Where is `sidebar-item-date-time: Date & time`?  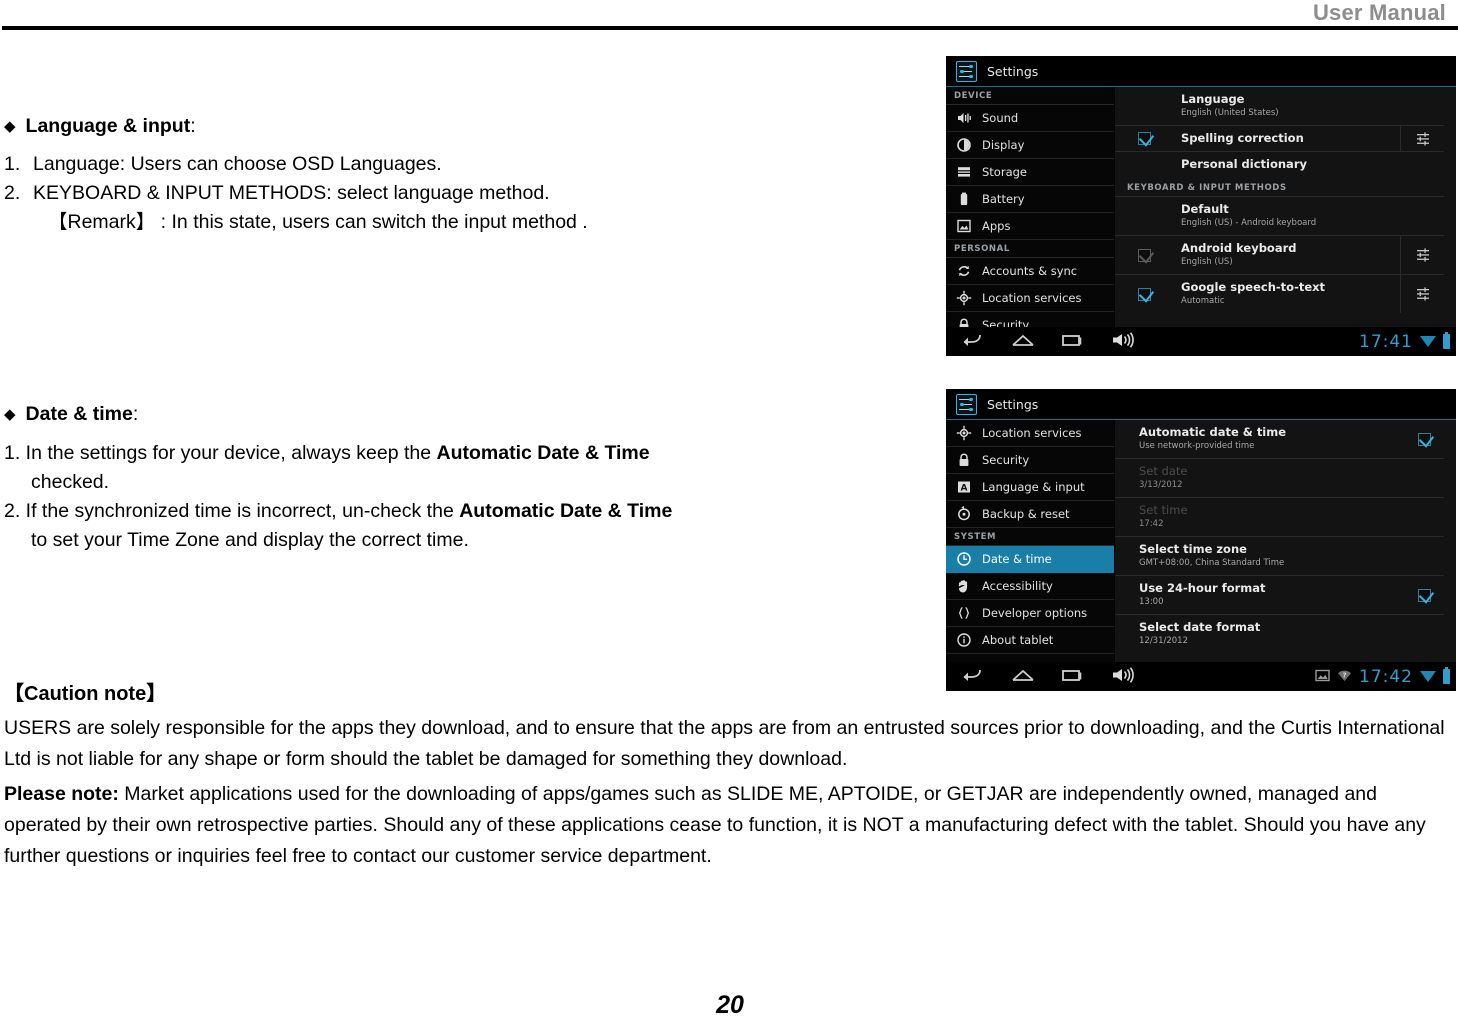 sidebar-item-date-time: Date & time is located at coordinates (1030, 559).